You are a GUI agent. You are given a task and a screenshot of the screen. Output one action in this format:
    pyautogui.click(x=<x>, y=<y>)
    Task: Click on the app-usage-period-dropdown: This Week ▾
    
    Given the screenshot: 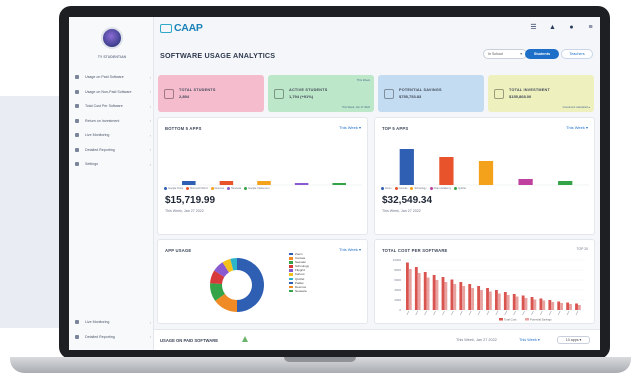 What is the action you would take?
    pyautogui.click(x=350, y=249)
    